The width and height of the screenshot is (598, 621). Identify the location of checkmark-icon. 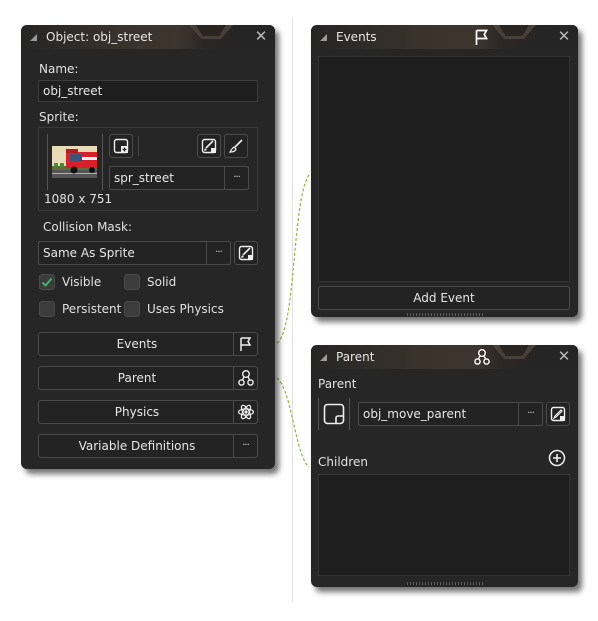
(47, 282).